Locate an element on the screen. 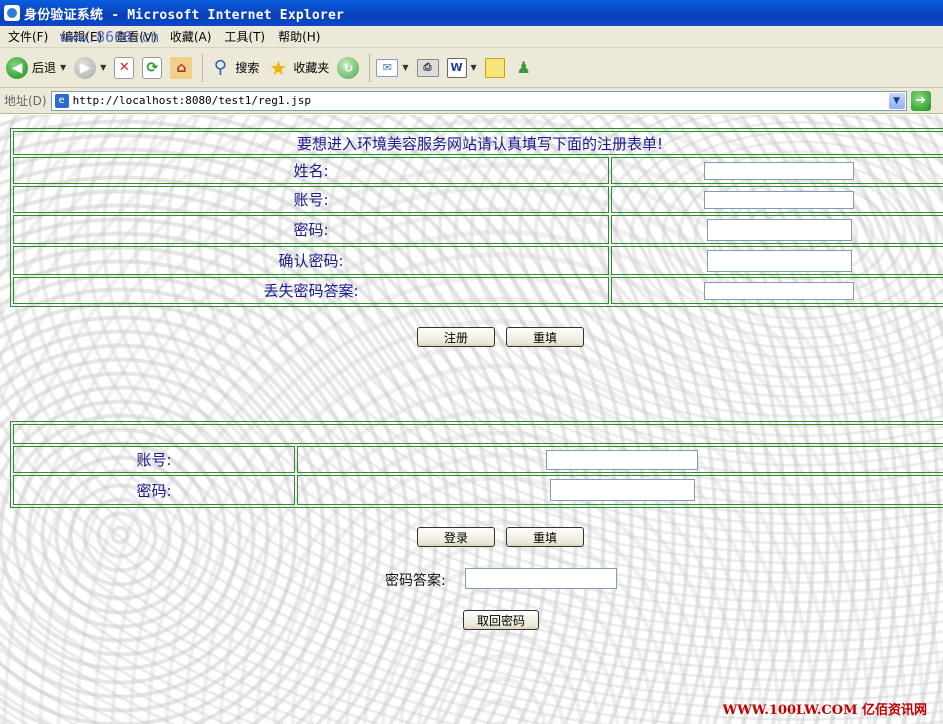  answer-input is located at coordinates (779, 291).